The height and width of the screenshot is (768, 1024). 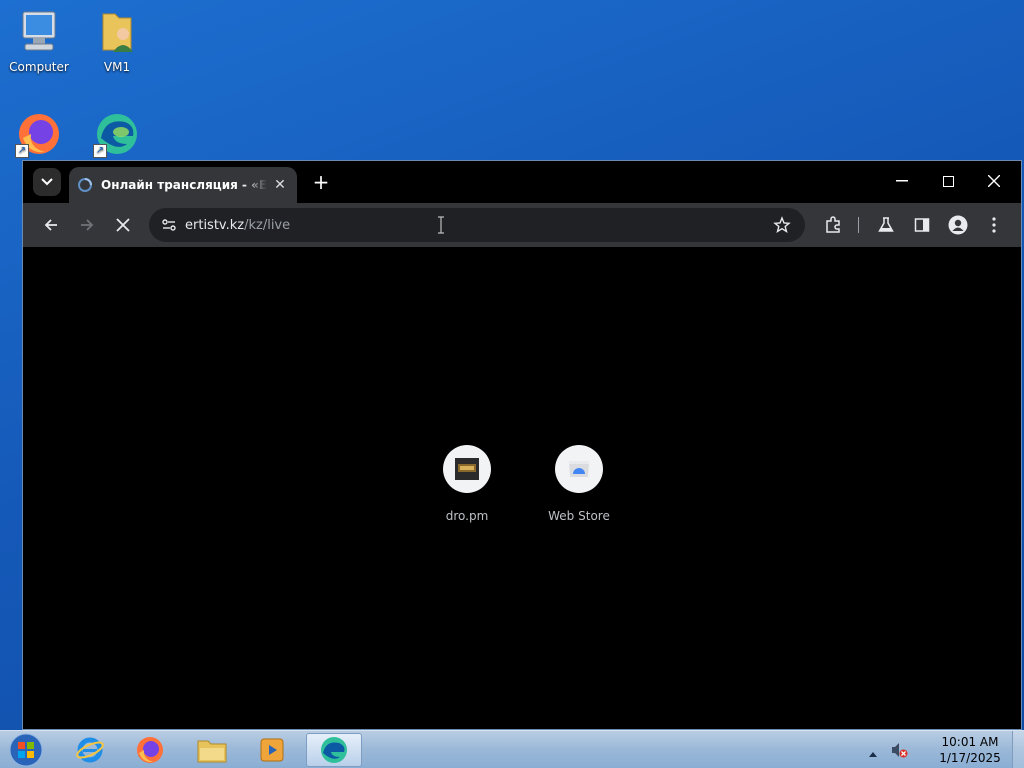 I want to click on maximize-button, so click(x=948, y=181).